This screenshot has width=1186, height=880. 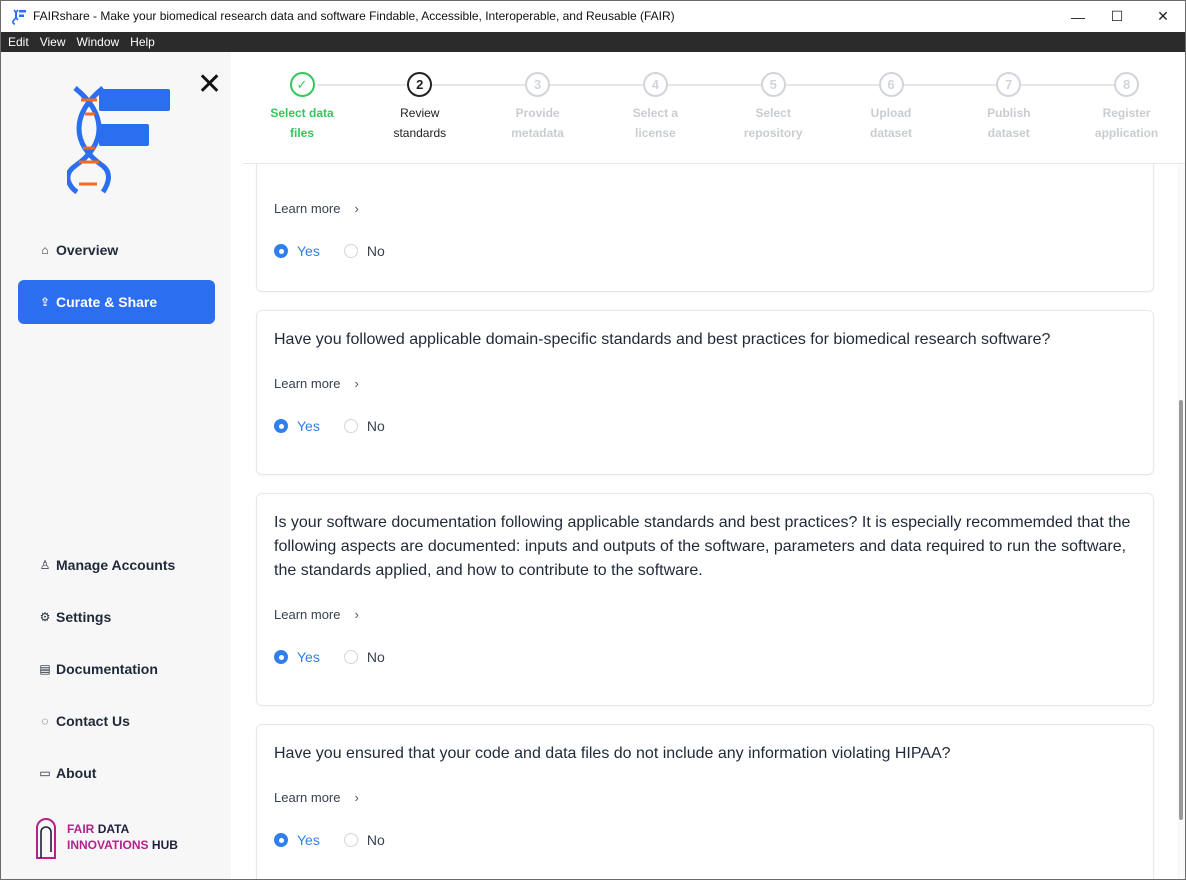 I want to click on nav-about-label: About, so click(x=76, y=773).